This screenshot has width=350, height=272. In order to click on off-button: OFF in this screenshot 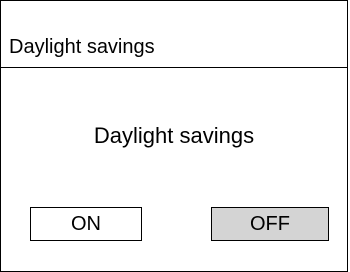, I will do `click(270, 224)`.